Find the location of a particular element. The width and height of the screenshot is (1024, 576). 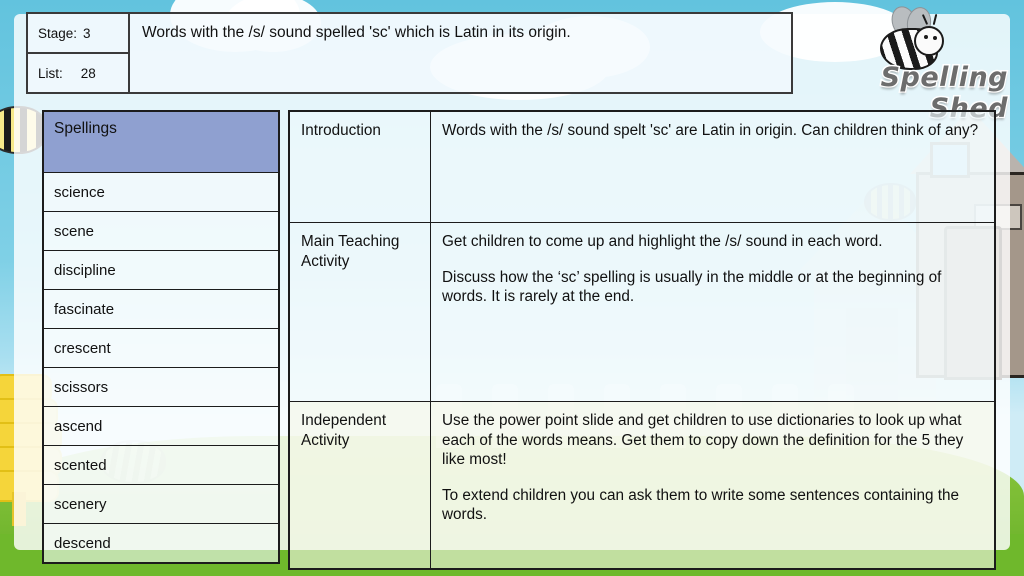

table-row: fascinate is located at coordinates (161, 309).